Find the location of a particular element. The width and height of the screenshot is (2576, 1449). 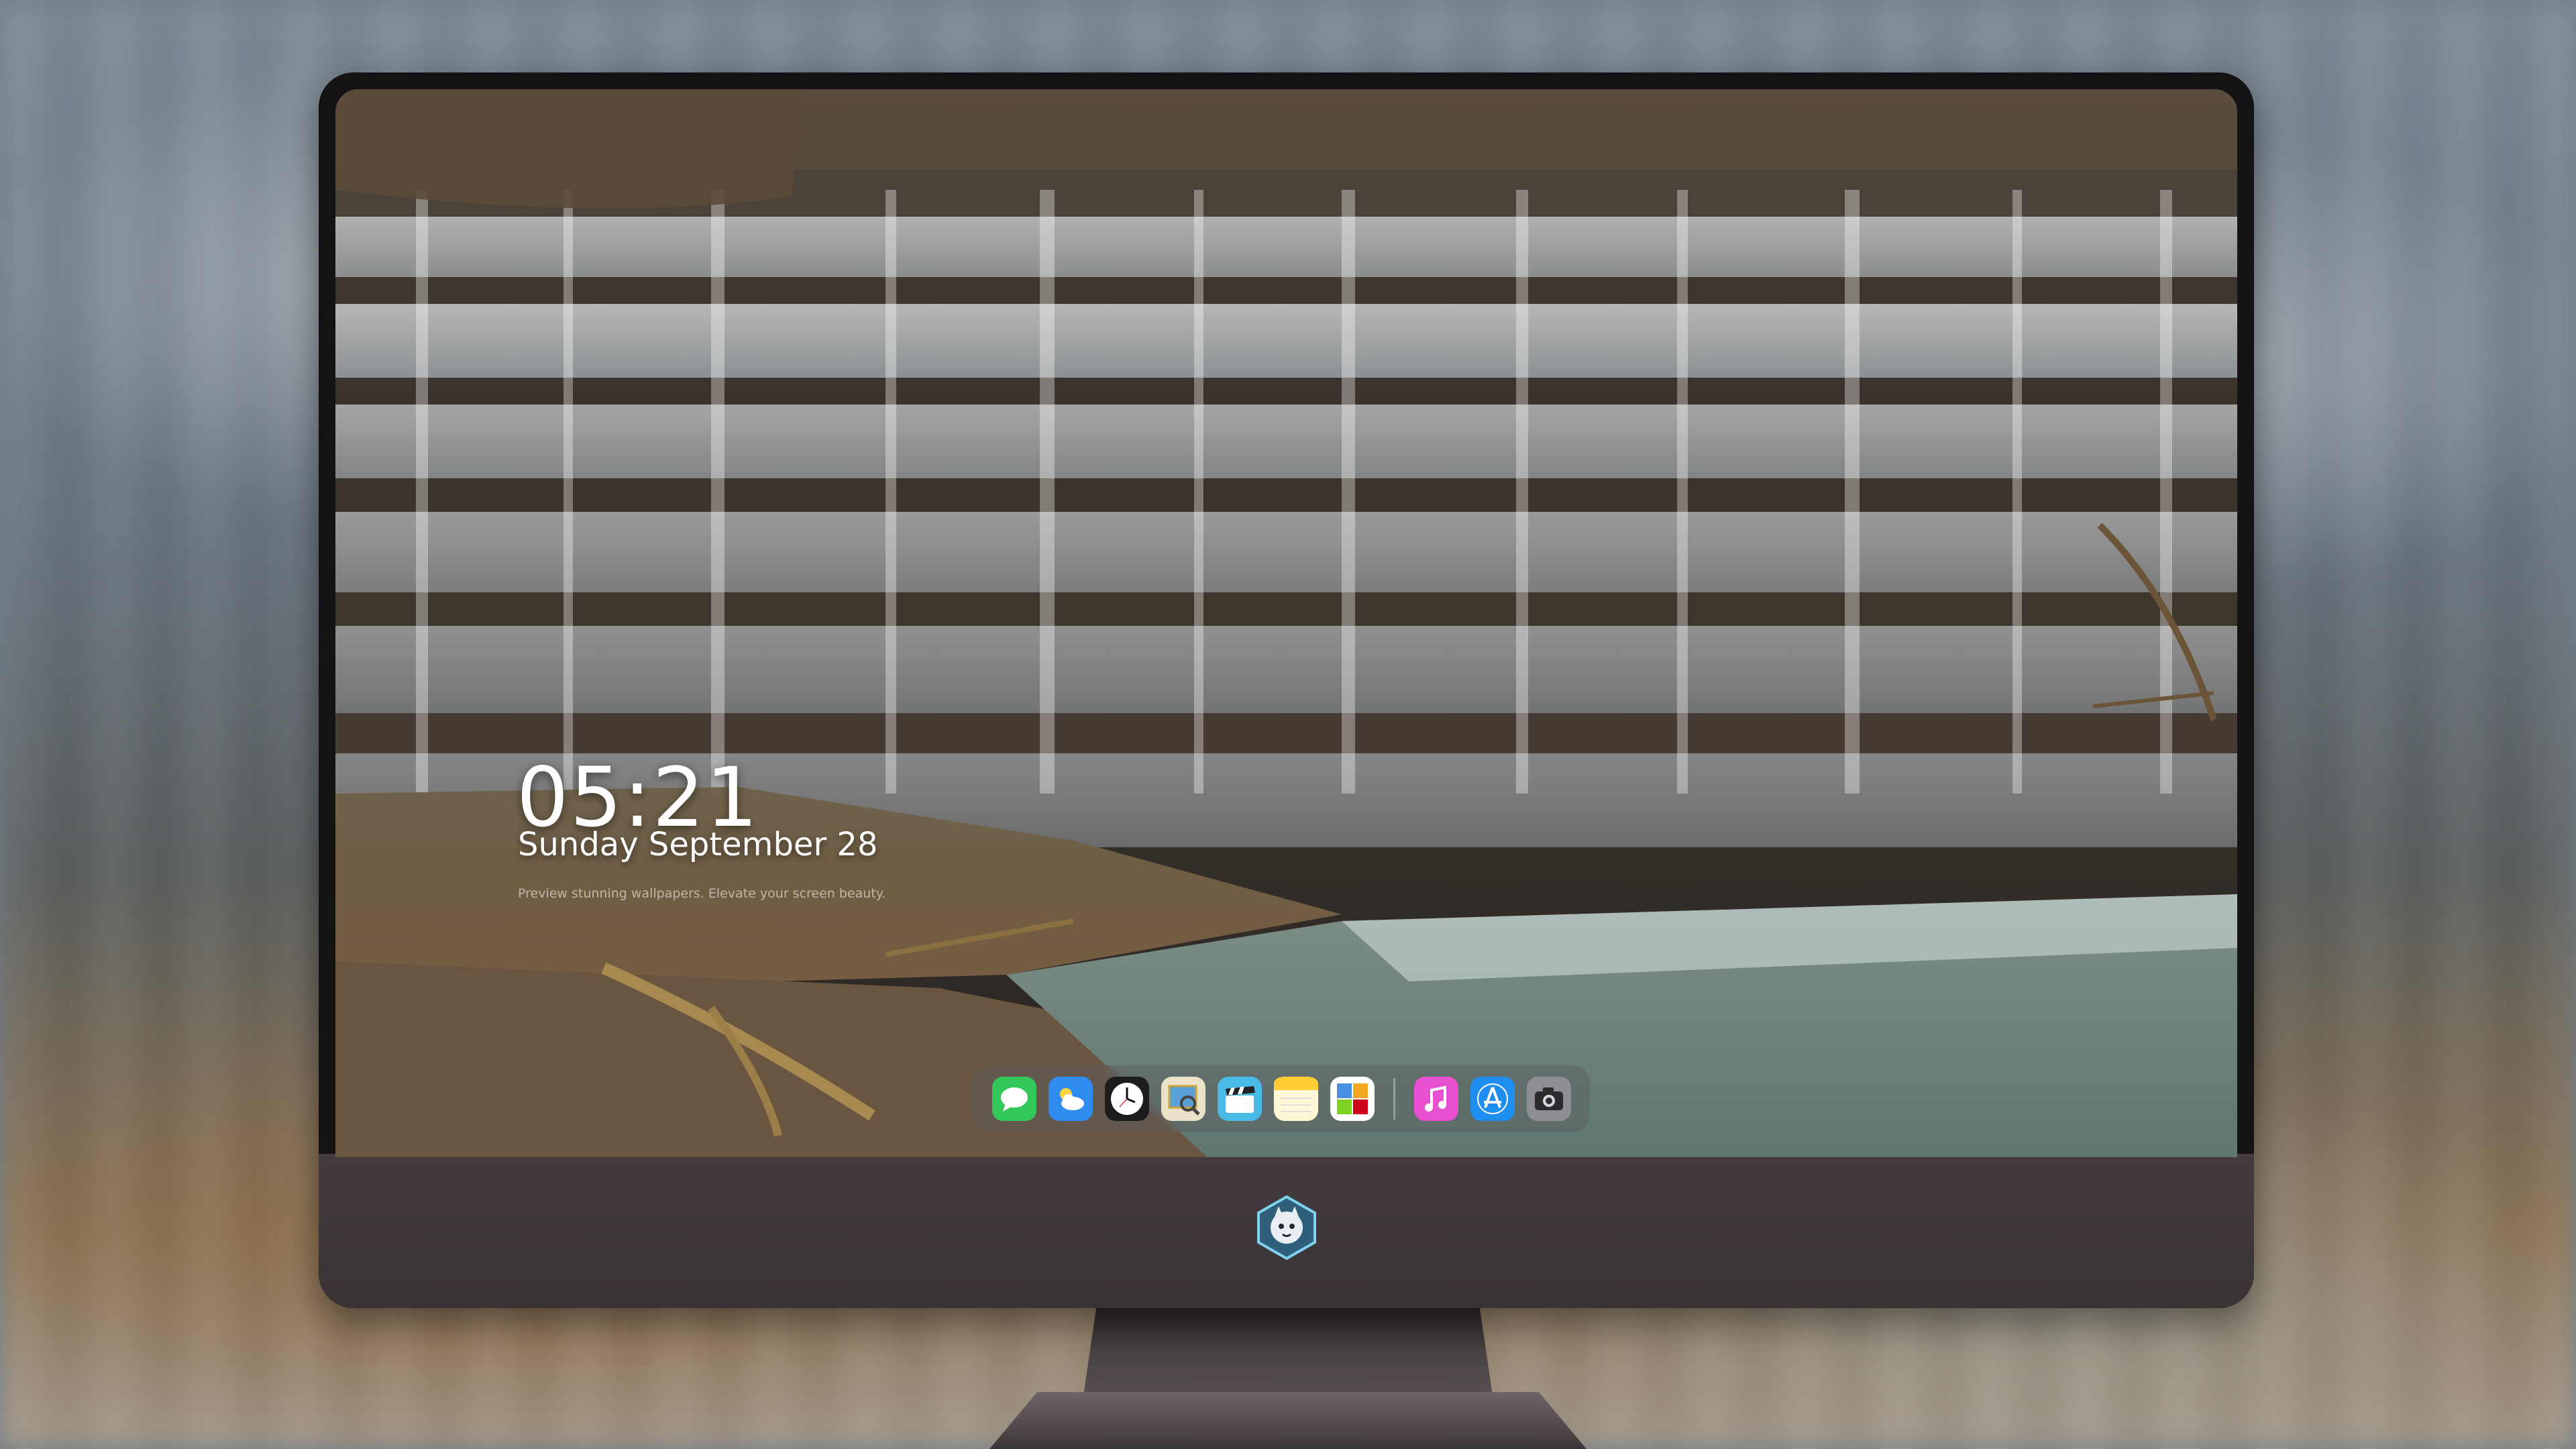

app-store-icon is located at coordinates (1492, 1099).